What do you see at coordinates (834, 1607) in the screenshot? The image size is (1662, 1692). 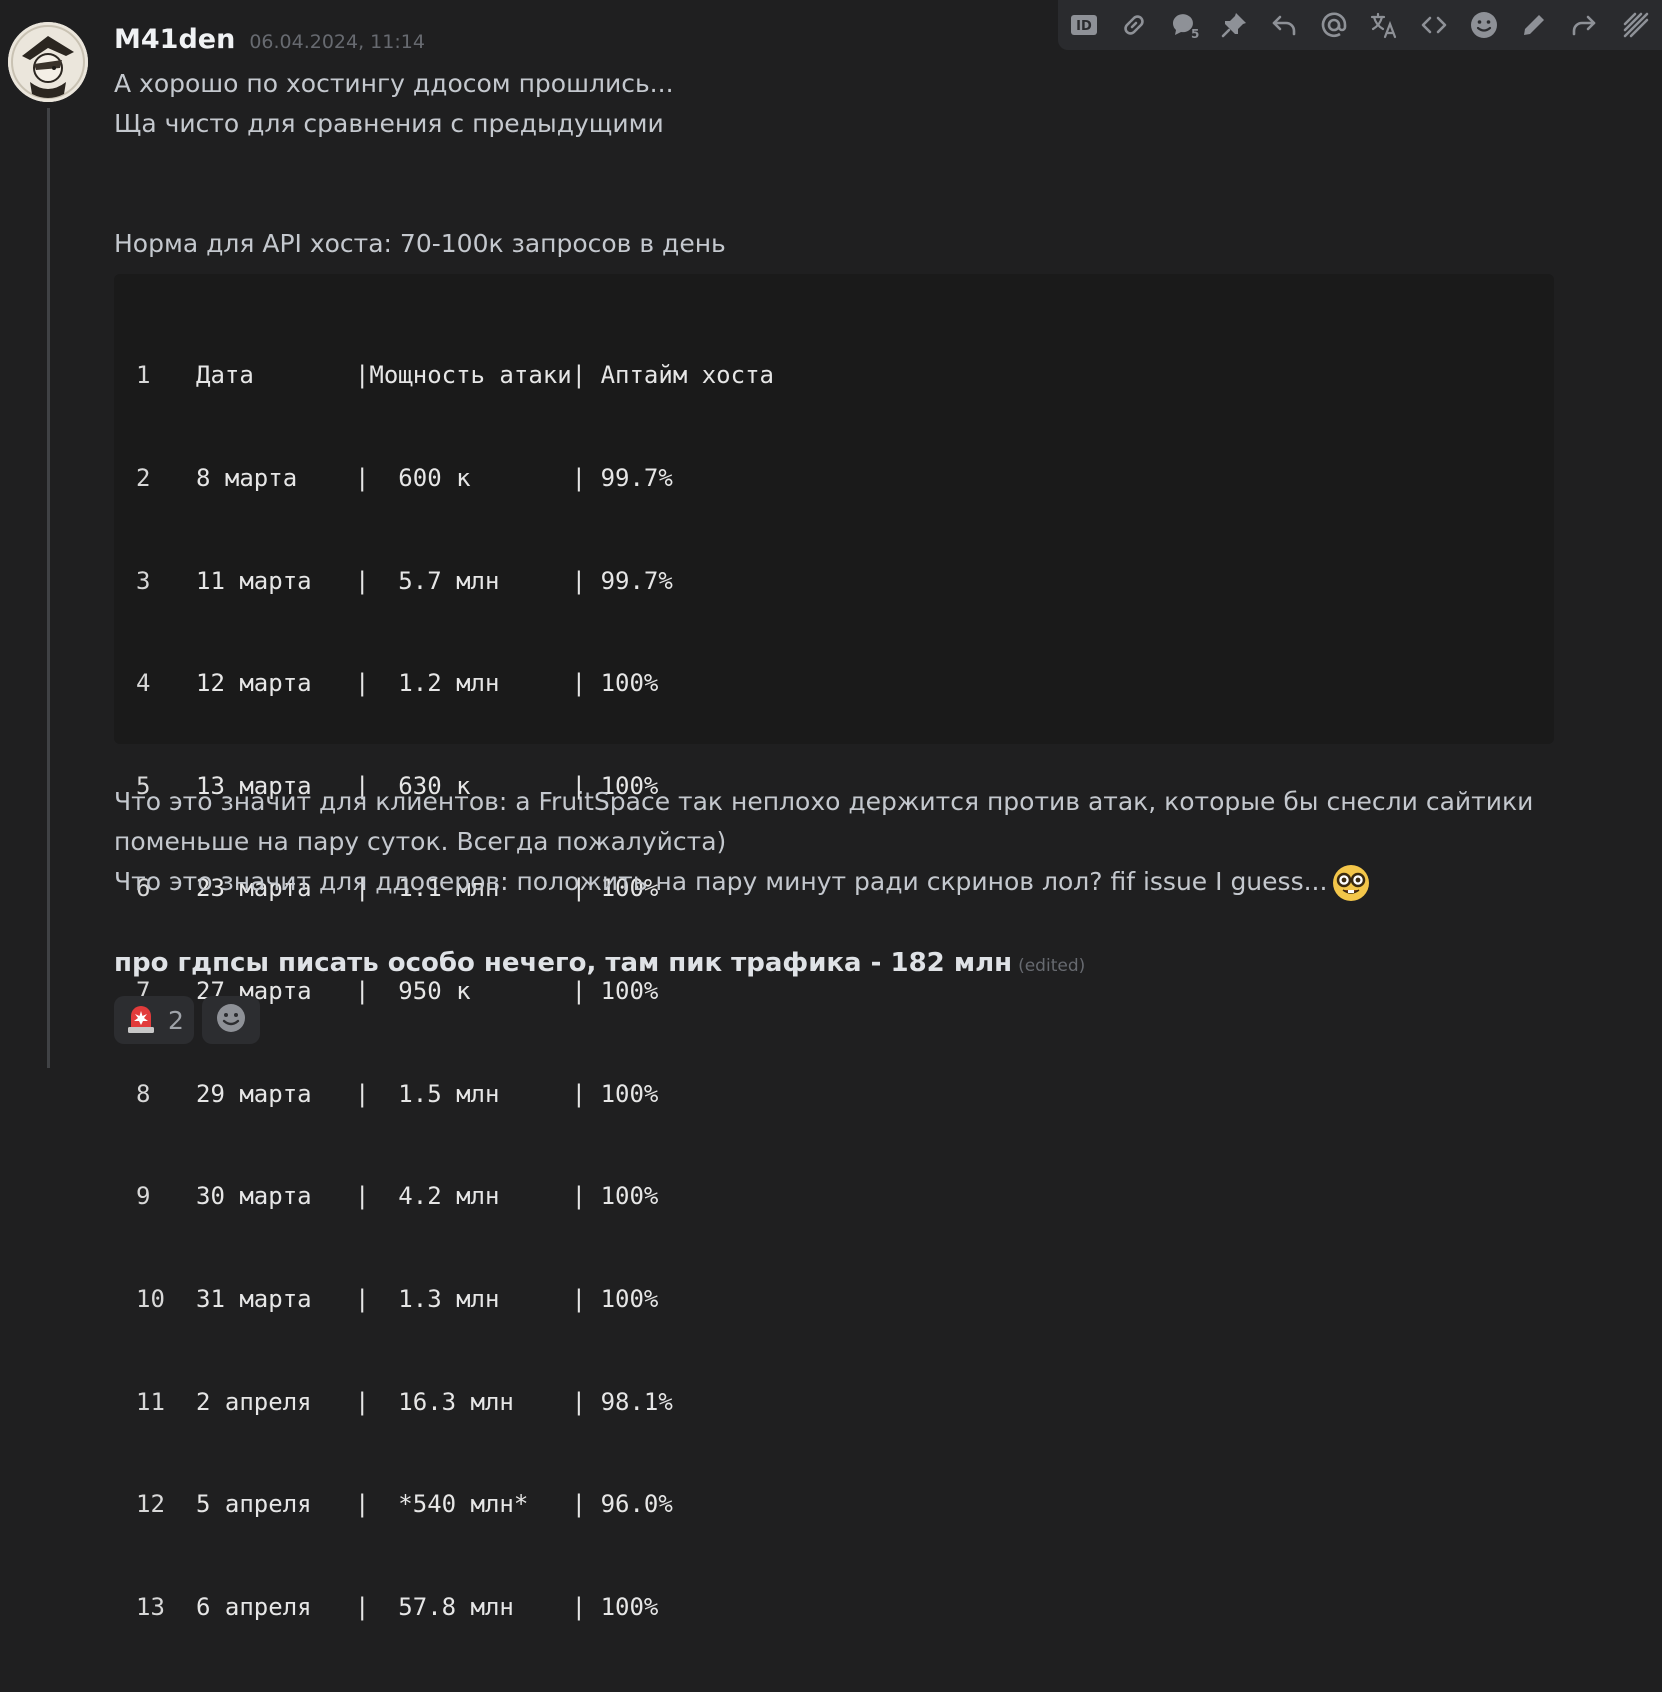 I see `code-row: 13 6 апреля | 57.8 млн | 100%` at bounding box center [834, 1607].